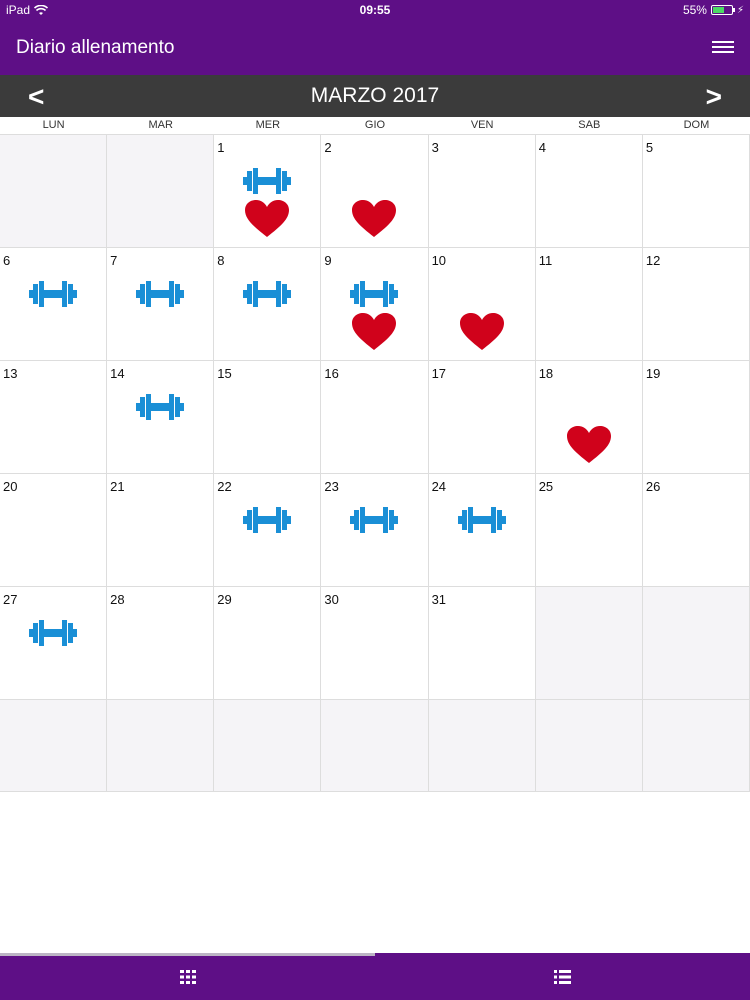 The width and height of the screenshot is (750, 1000). Describe the element at coordinates (589, 191) in the screenshot. I see `day-cell: 4` at that location.